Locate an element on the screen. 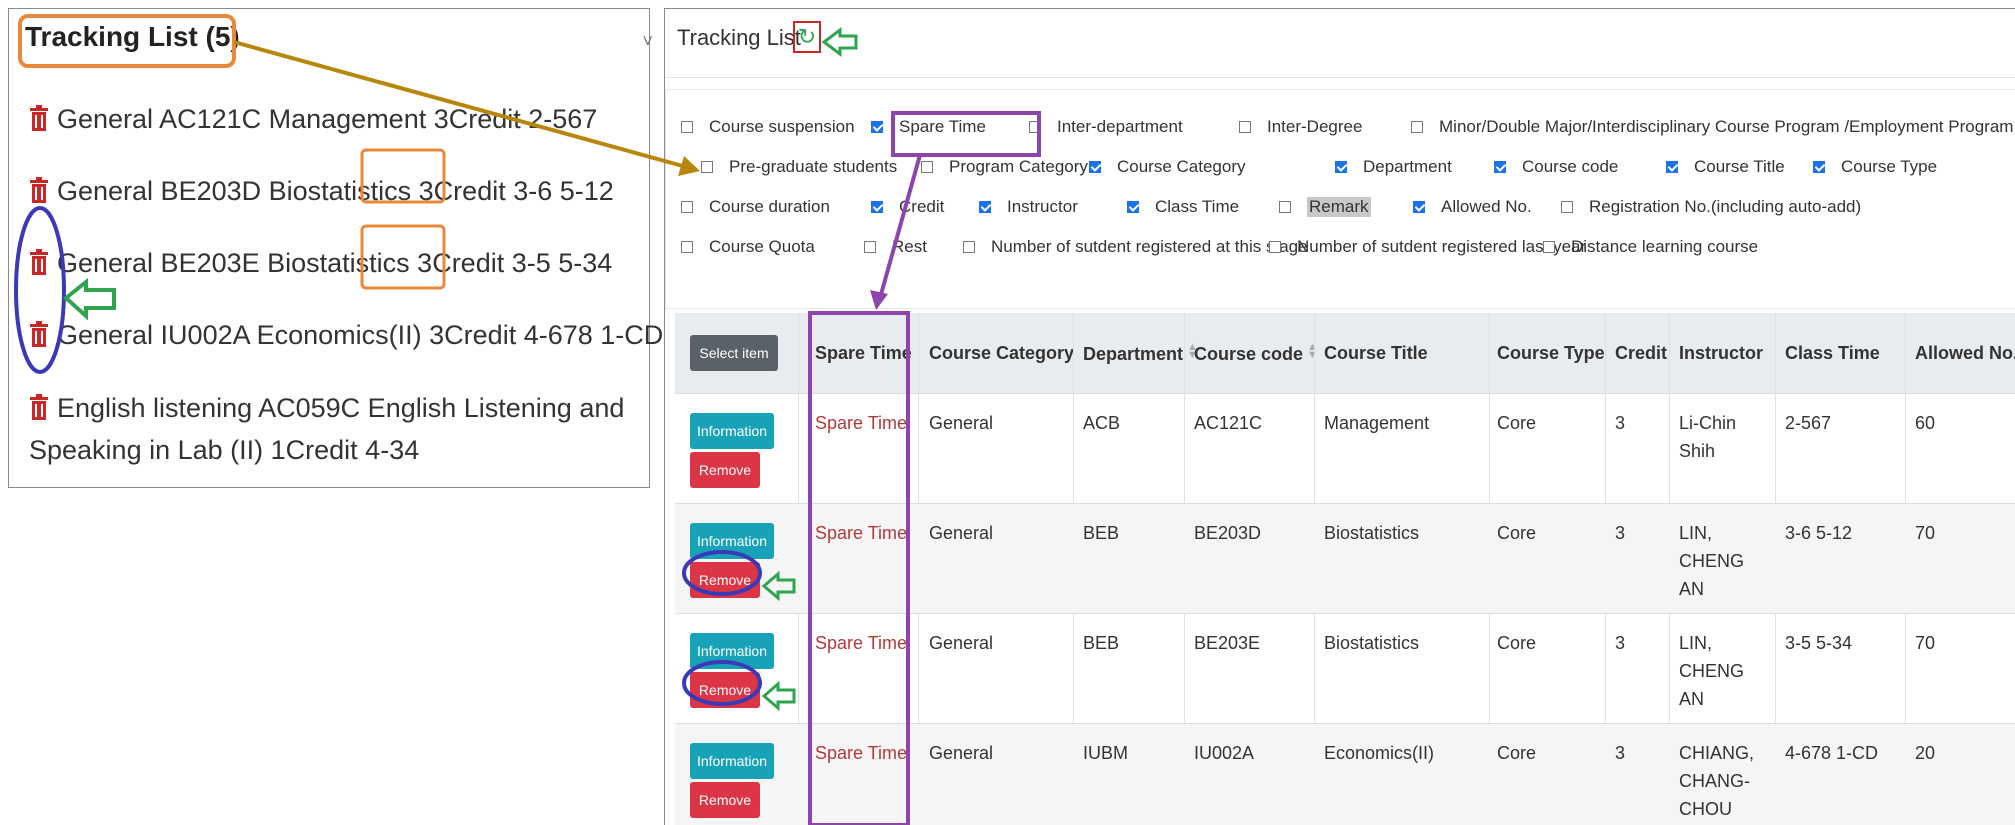 The image size is (2015, 825). filter-option: Instructor is located at coordinates (1028, 207).